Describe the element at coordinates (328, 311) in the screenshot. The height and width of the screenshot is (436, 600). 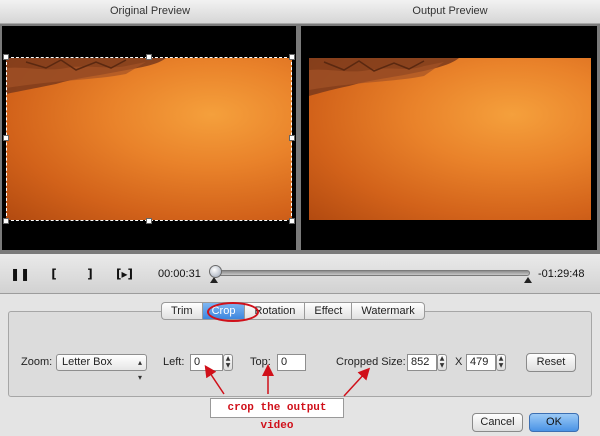
I see `tab-effect: Effect` at that location.